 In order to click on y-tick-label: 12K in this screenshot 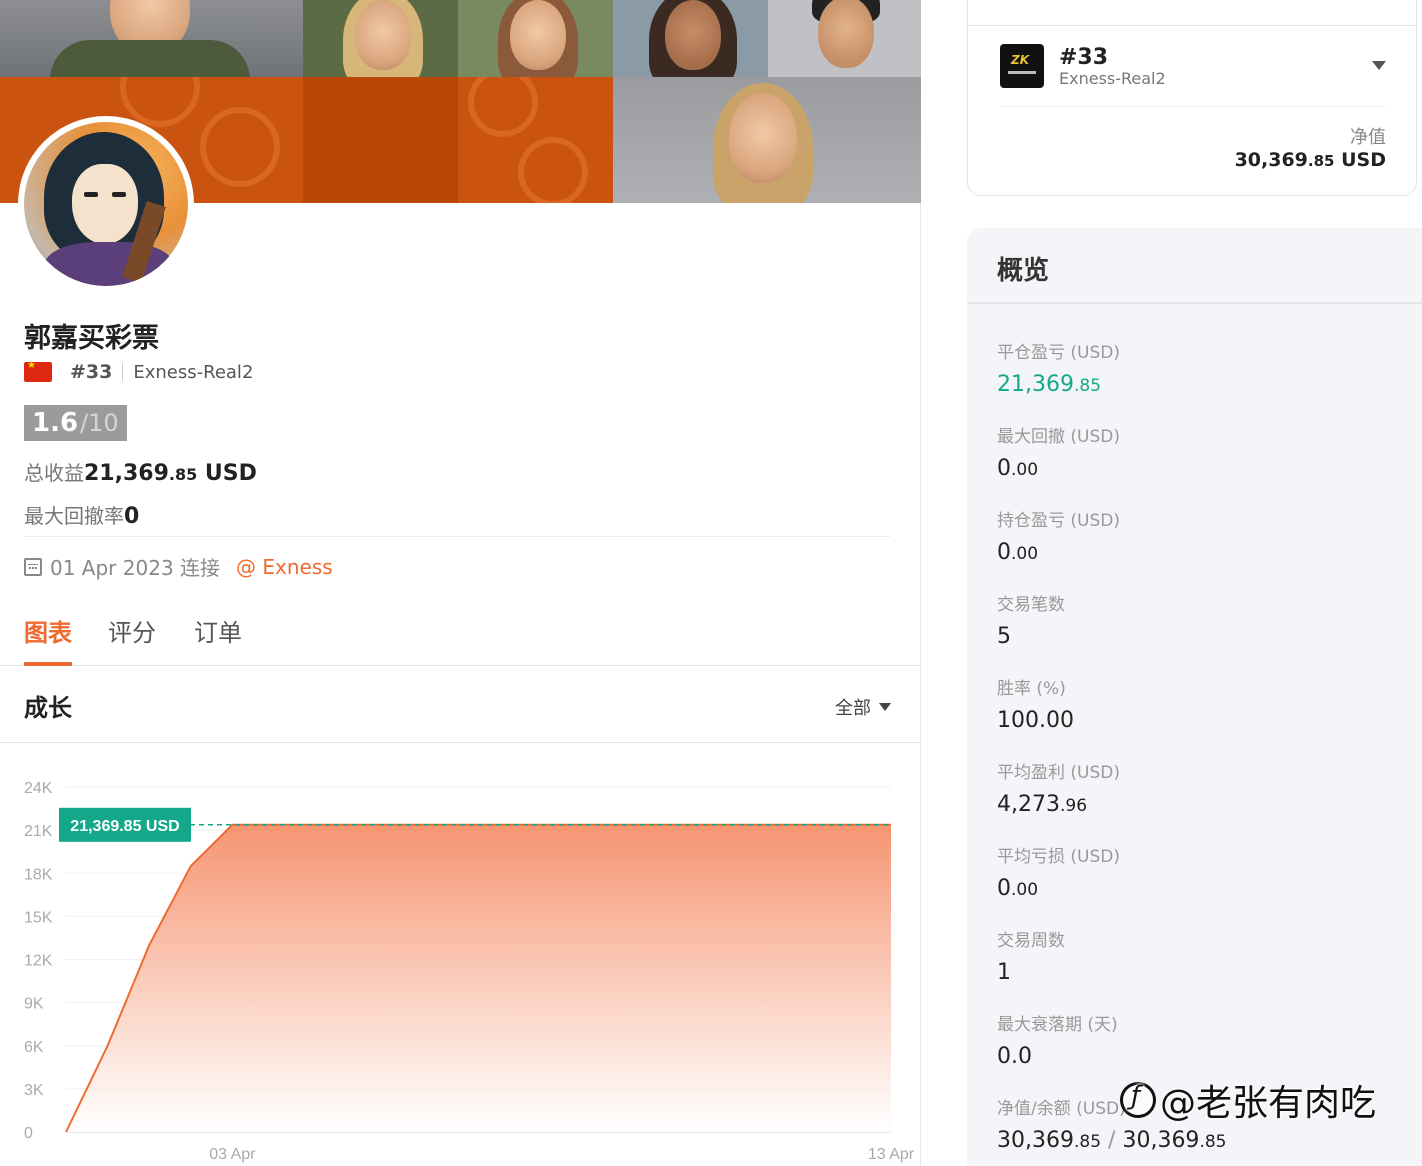, I will do `click(38, 961)`.